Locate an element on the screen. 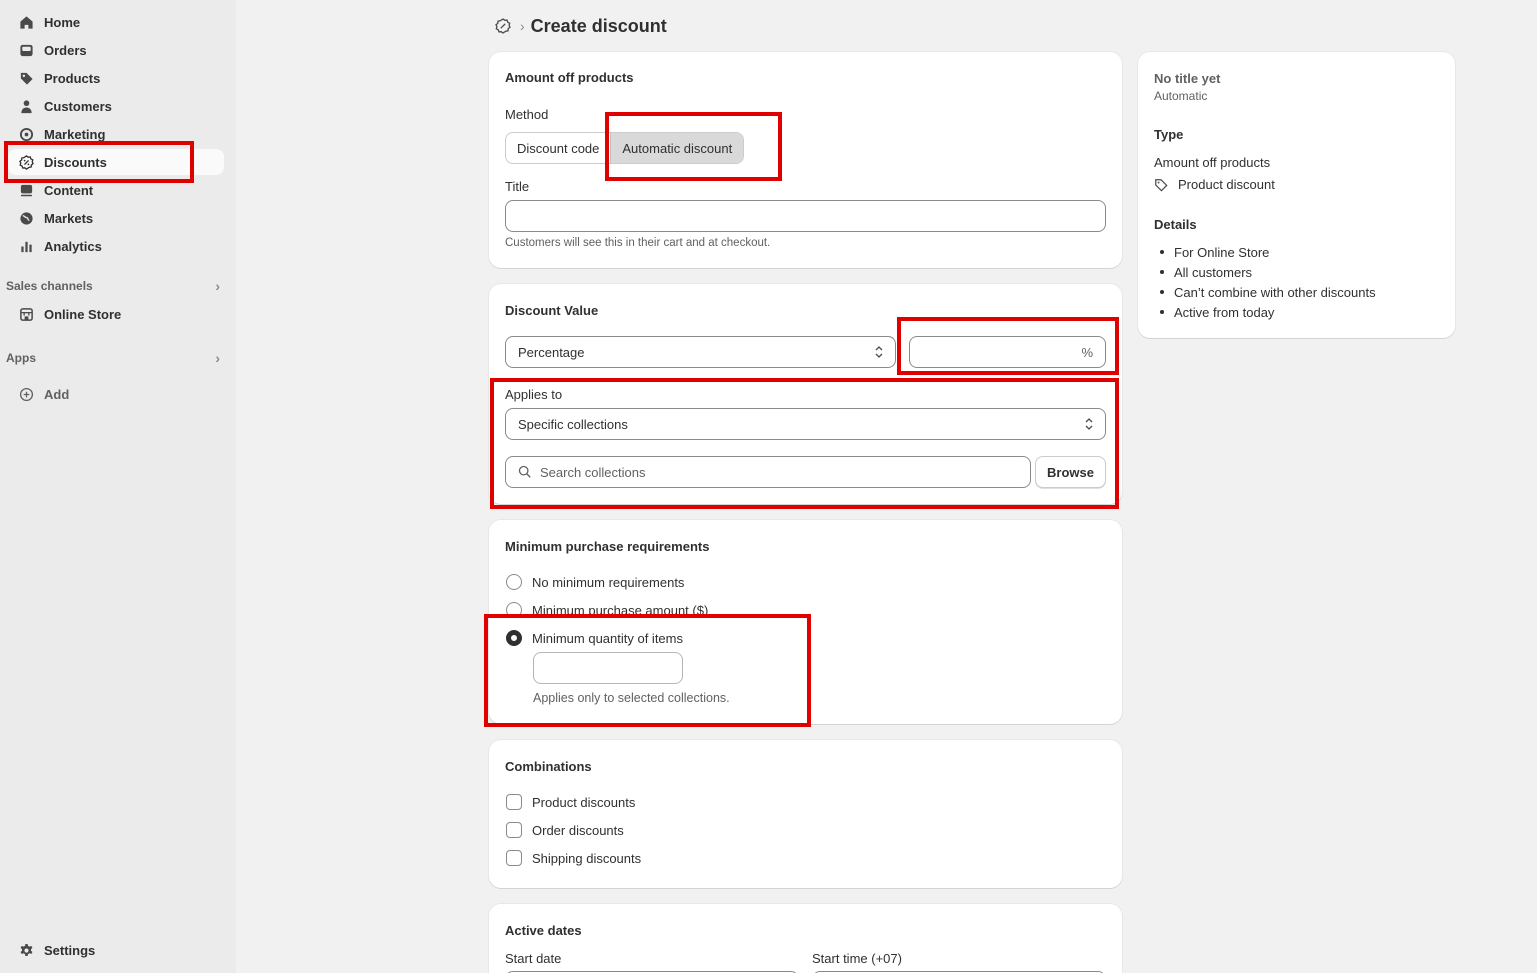 The image size is (1537, 973). min-amount-radio: Minimum purchase amount ($) is located at coordinates (607, 610).